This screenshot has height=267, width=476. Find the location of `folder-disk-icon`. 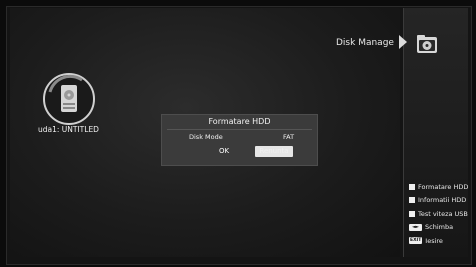

folder-disk-icon is located at coordinates (427, 44).